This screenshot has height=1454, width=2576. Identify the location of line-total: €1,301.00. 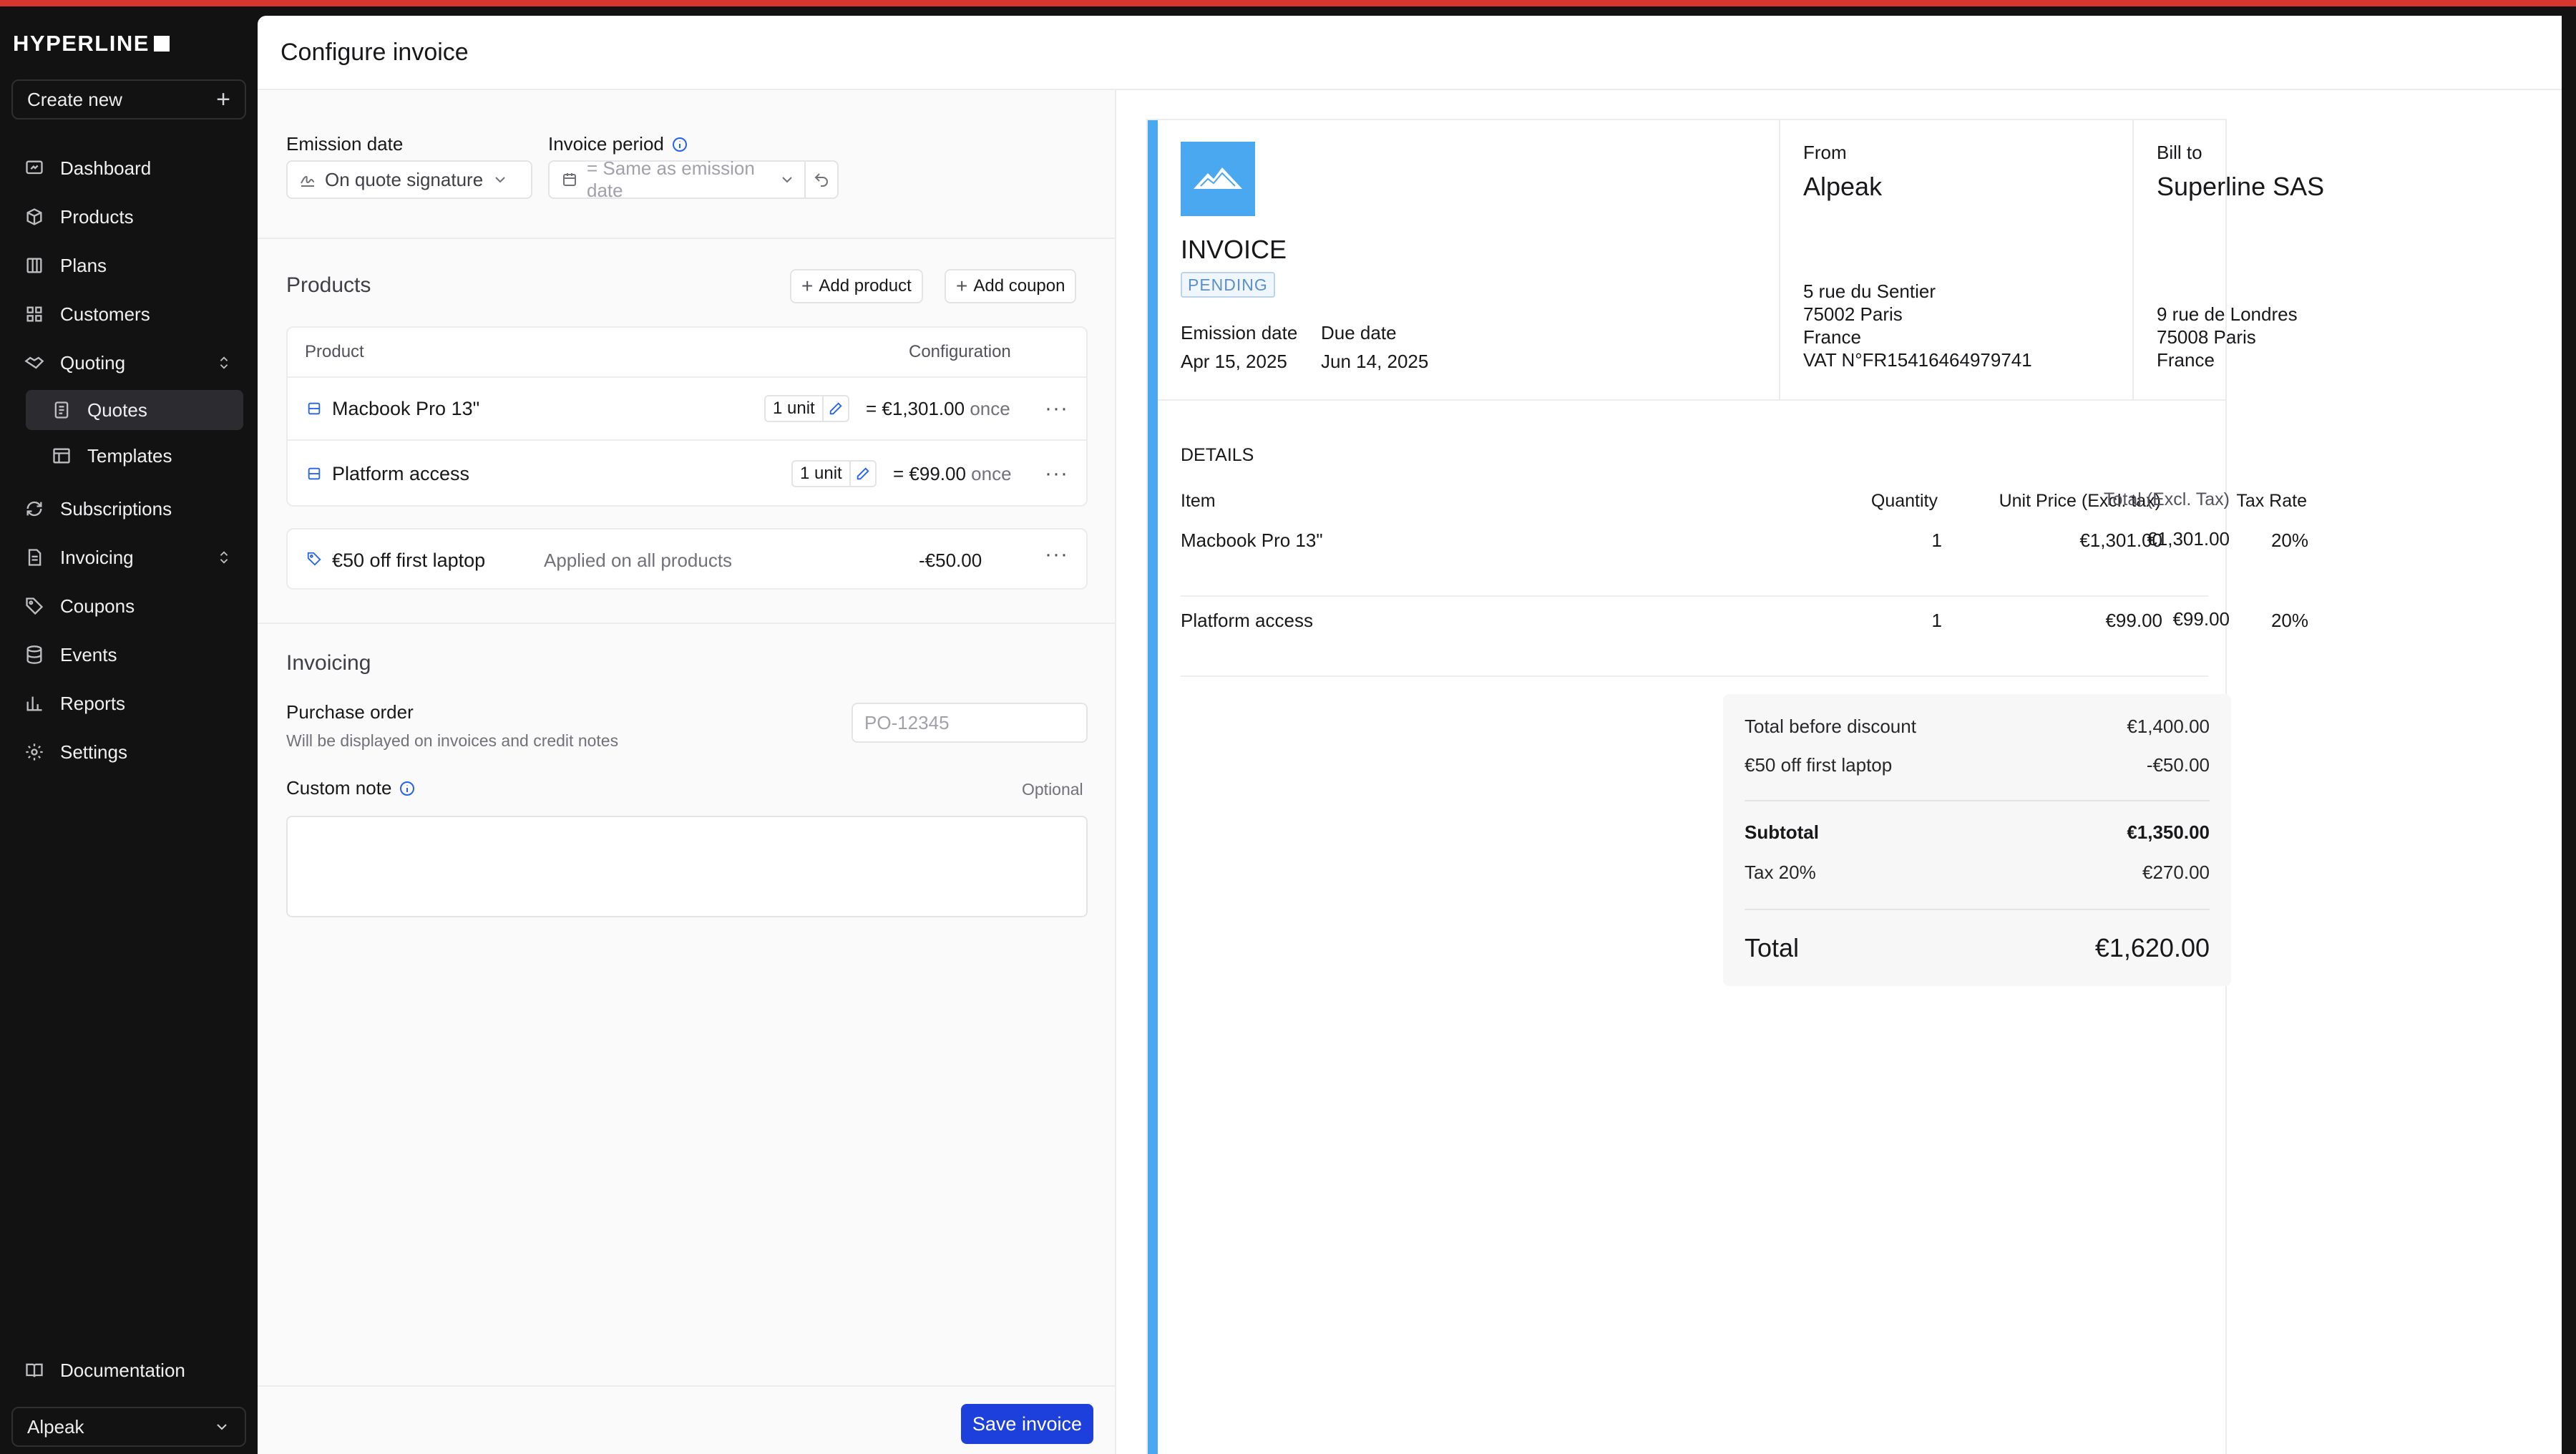
(2188, 539).